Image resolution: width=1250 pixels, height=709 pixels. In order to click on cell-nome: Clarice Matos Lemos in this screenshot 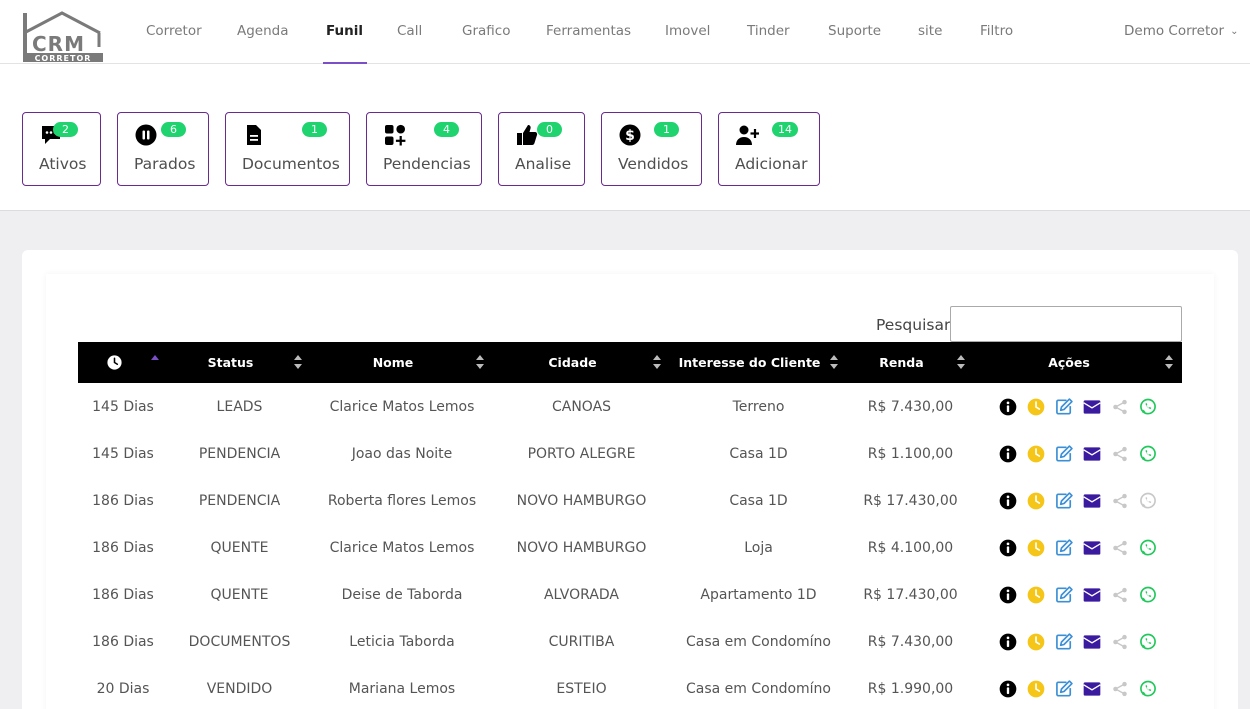, I will do `click(402, 547)`.